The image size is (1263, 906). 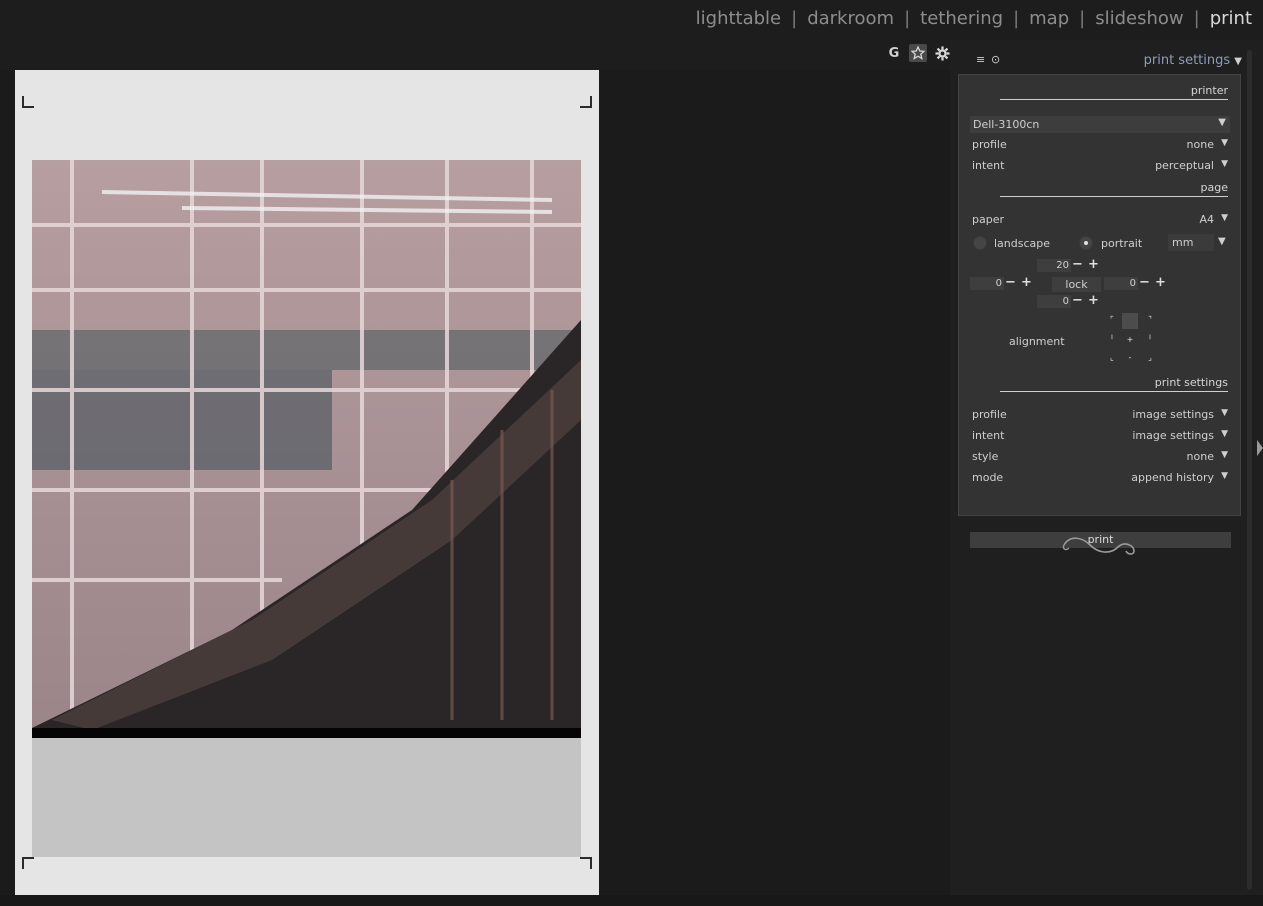 I want to click on lock-button: lock, so click(x=1076, y=284).